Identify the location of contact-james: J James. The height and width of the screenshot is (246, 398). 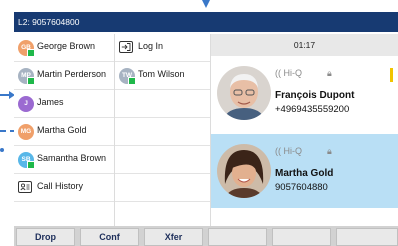
(64, 104).